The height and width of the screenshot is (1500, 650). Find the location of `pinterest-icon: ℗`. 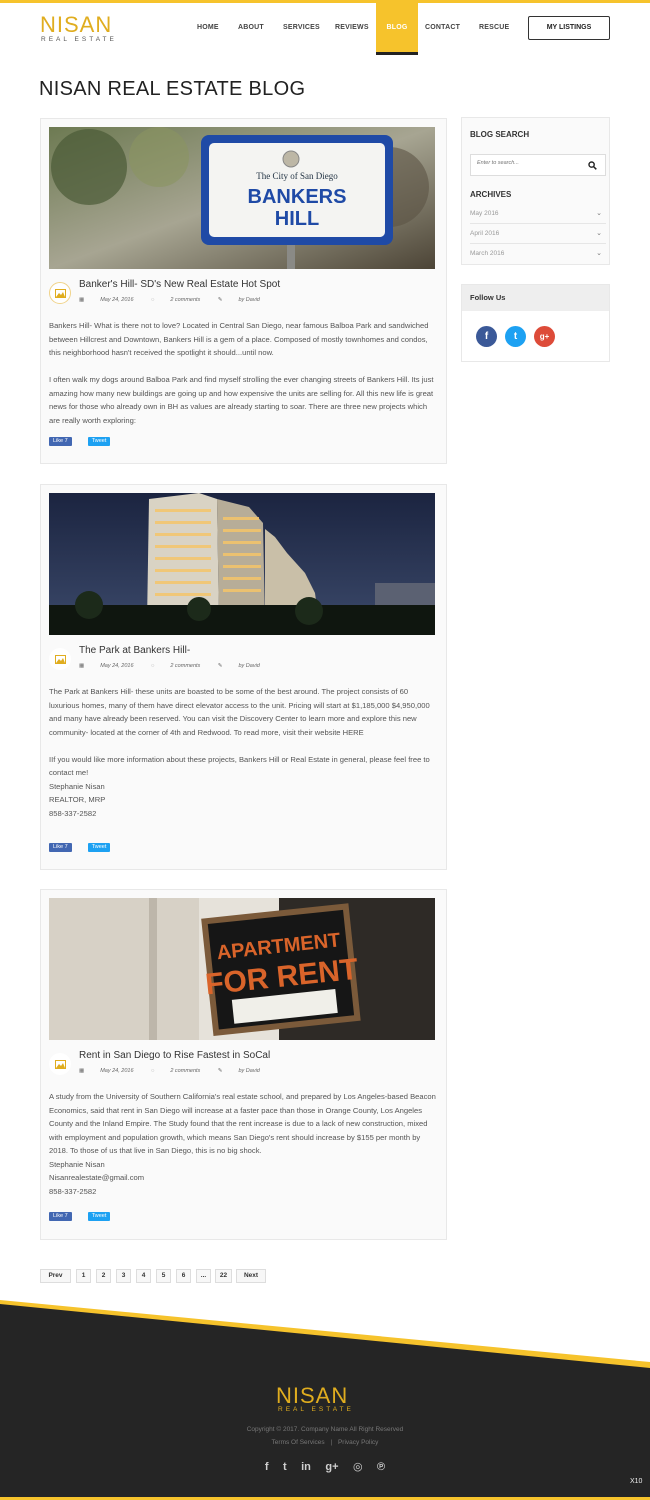

pinterest-icon: ℗ is located at coordinates (381, 1467).